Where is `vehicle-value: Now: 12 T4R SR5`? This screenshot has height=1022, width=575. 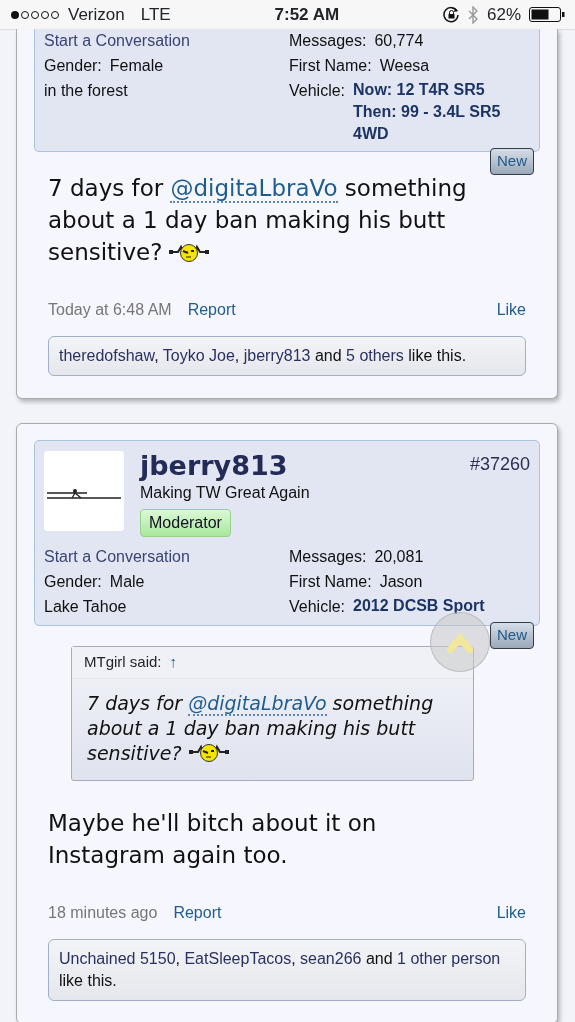
vehicle-value: Now: 12 T4R SR5 is located at coordinates (419, 90).